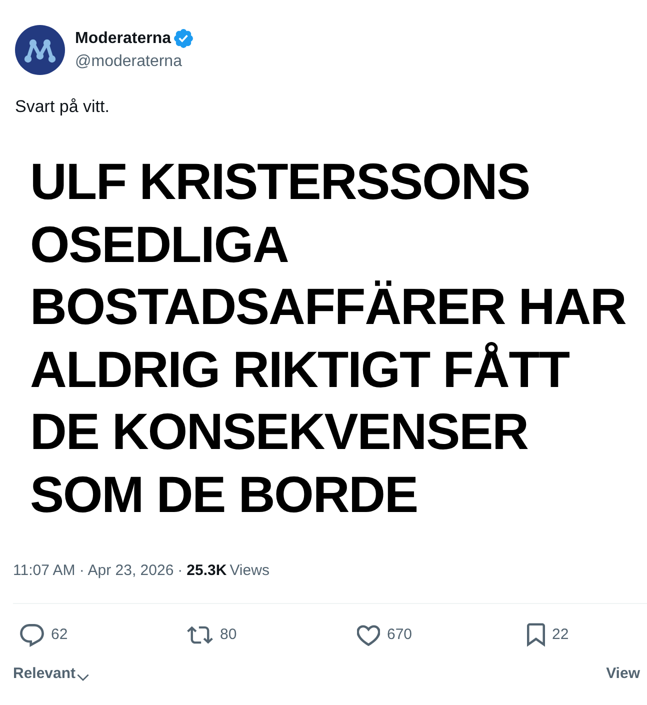 The height and width of the screenshot is (705, 647). Describe the element at coordinates (51, 674) in the screenshot. I see `sort-dropdown: Relevant` at that location.